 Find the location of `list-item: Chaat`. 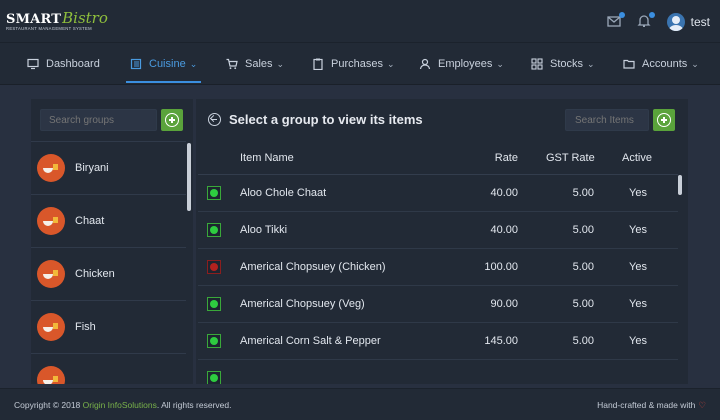

list-item: Chaat is located at coordinates (108, 220).